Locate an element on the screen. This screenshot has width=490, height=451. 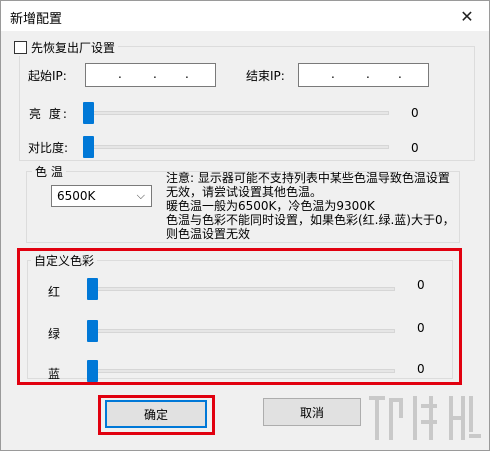
start-ip-label: 起始IP: is located at coordinates (47, 76).